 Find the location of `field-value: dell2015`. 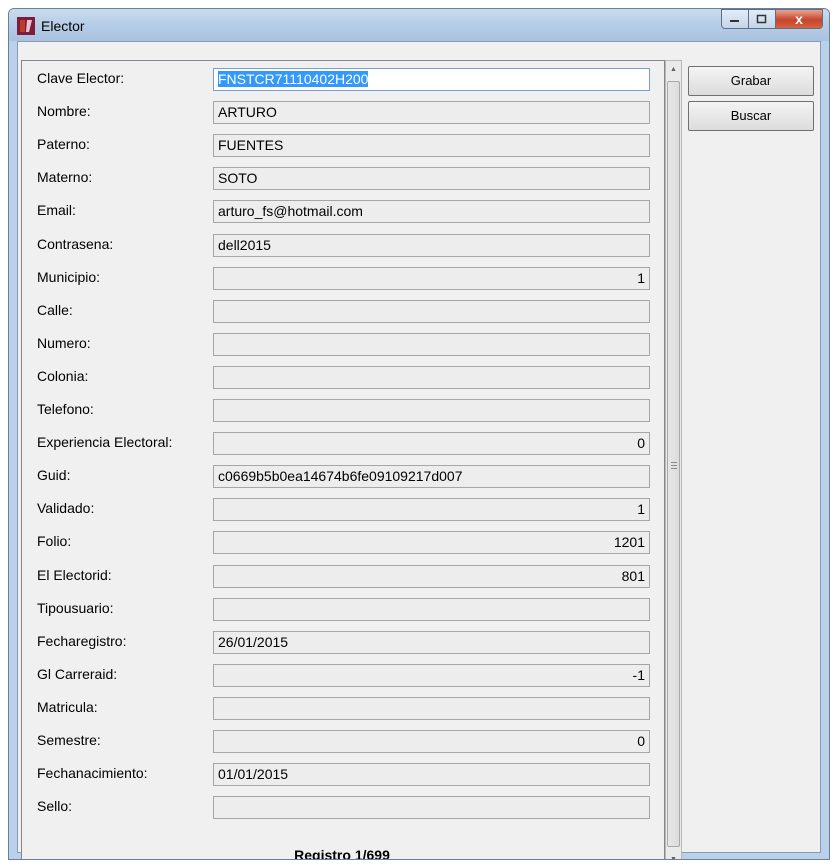

field-value: dell2015 is located at coordinates (244, 244).